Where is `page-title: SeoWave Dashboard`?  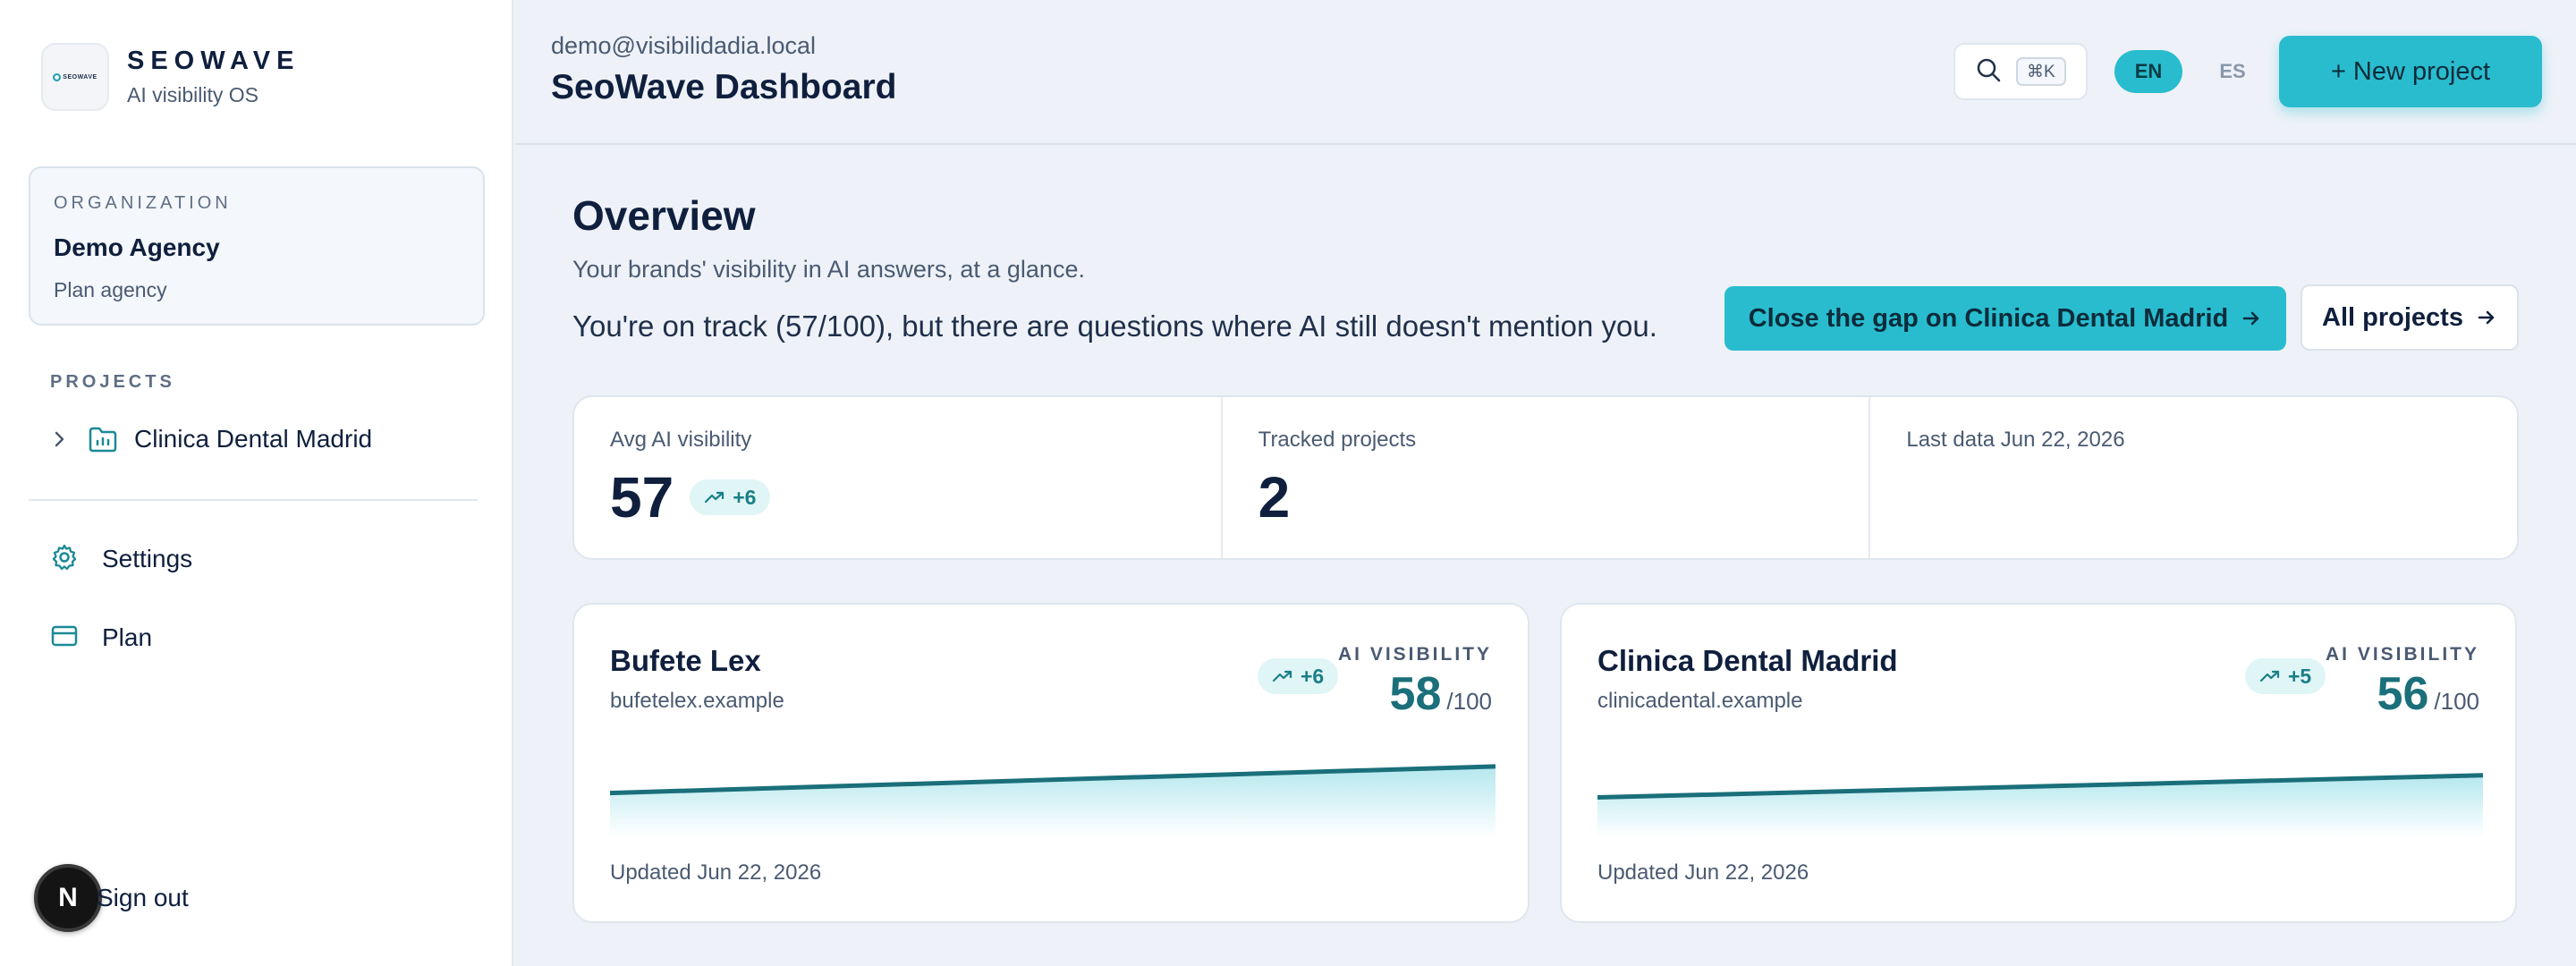 page-title: SeoWave Dashboard is located at coordinates (724, 87).